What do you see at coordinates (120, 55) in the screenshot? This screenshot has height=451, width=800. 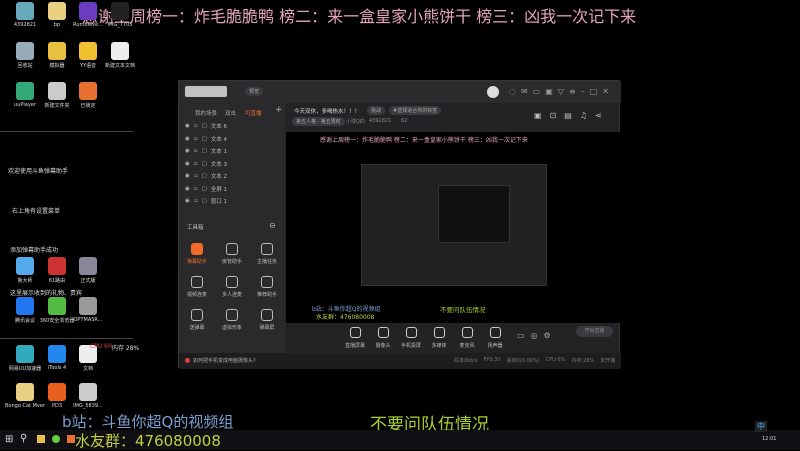 I see `desktop-icon: 新建文本文档` at bounding box center [120, 55].